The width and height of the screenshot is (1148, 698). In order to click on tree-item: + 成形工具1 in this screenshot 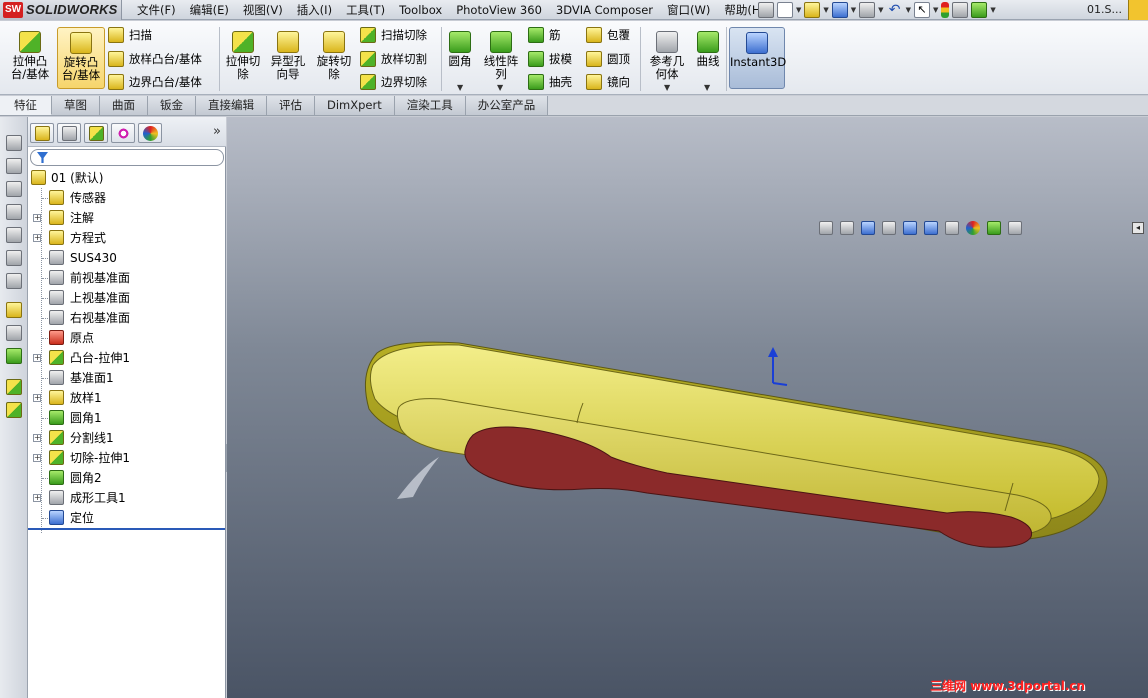, I will do `click(127, 498)`.